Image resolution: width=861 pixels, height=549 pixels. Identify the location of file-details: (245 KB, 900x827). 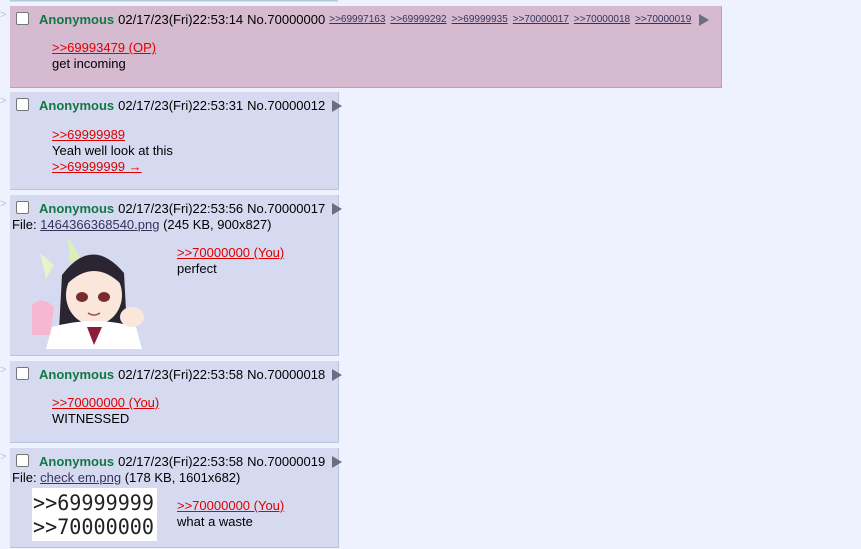
(215, 224).